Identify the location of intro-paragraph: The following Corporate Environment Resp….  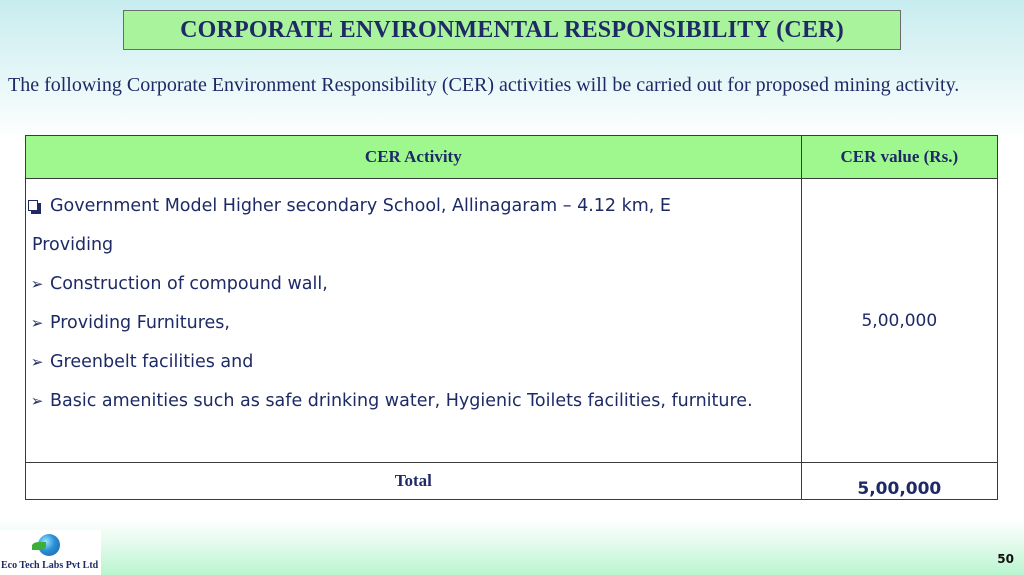
(484, 85).